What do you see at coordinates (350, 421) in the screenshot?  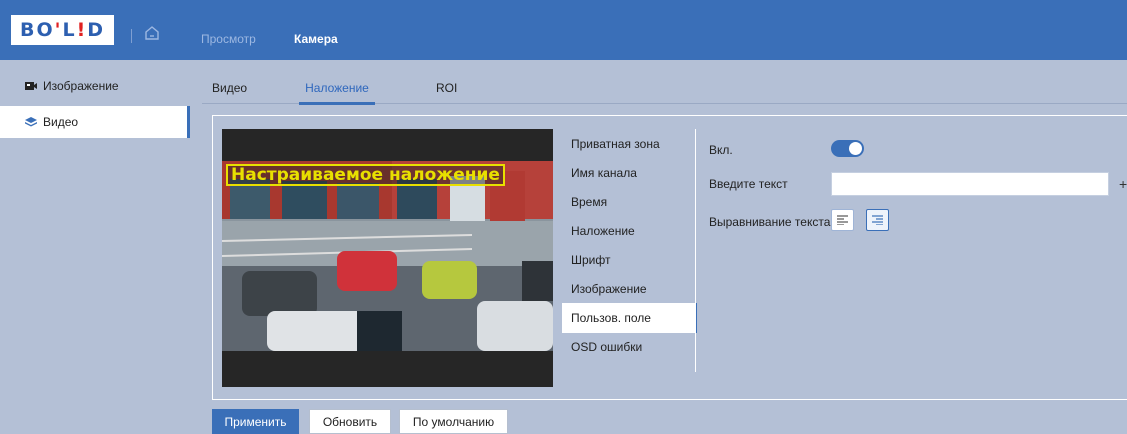 I see `refresh-button: Обновить` at bounding box center [350, 421].